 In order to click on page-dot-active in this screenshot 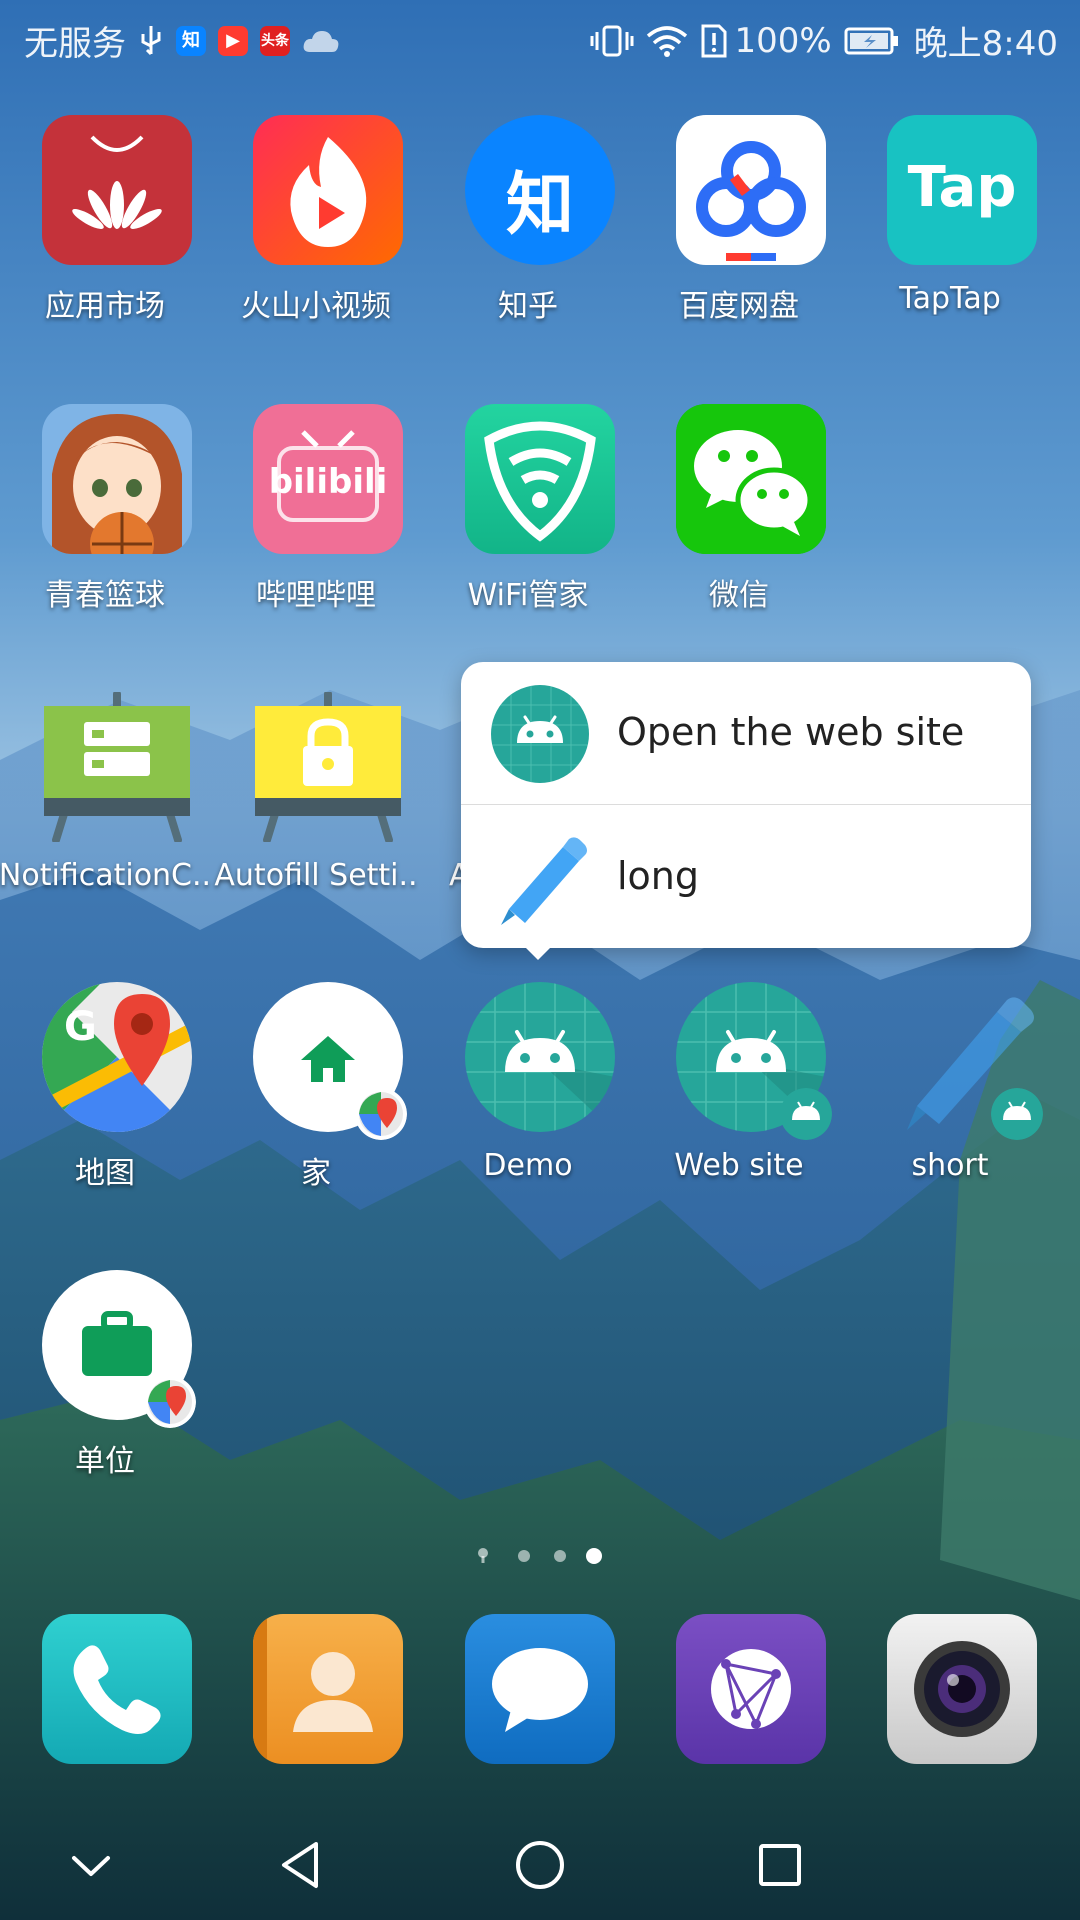, I will do `click(594, 1556)`.